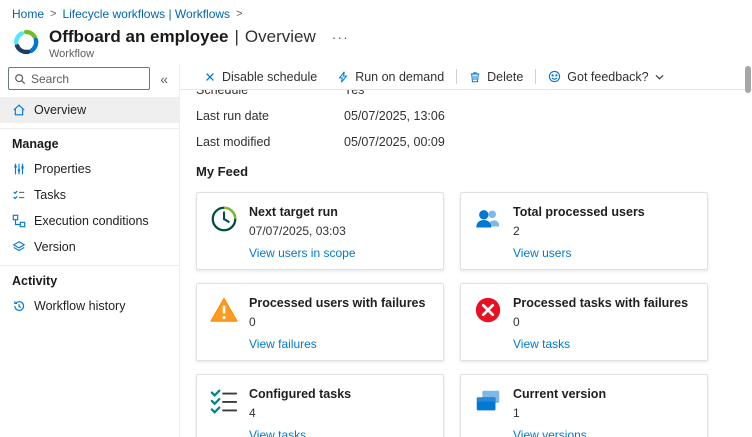 This screenshot has width=752, height=437. What do you see at coordinates (584, 405) in the screenshot?
I see `feed-card-current-version: Current version 1 View versions` at bounding box center [584, 405].